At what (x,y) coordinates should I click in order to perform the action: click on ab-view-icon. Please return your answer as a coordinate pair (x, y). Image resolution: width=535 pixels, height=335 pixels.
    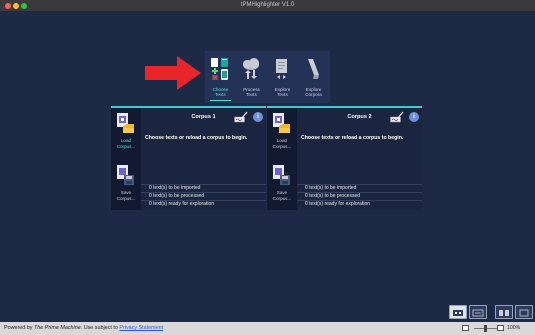
    Looking at the image, I should click on (458, 313).